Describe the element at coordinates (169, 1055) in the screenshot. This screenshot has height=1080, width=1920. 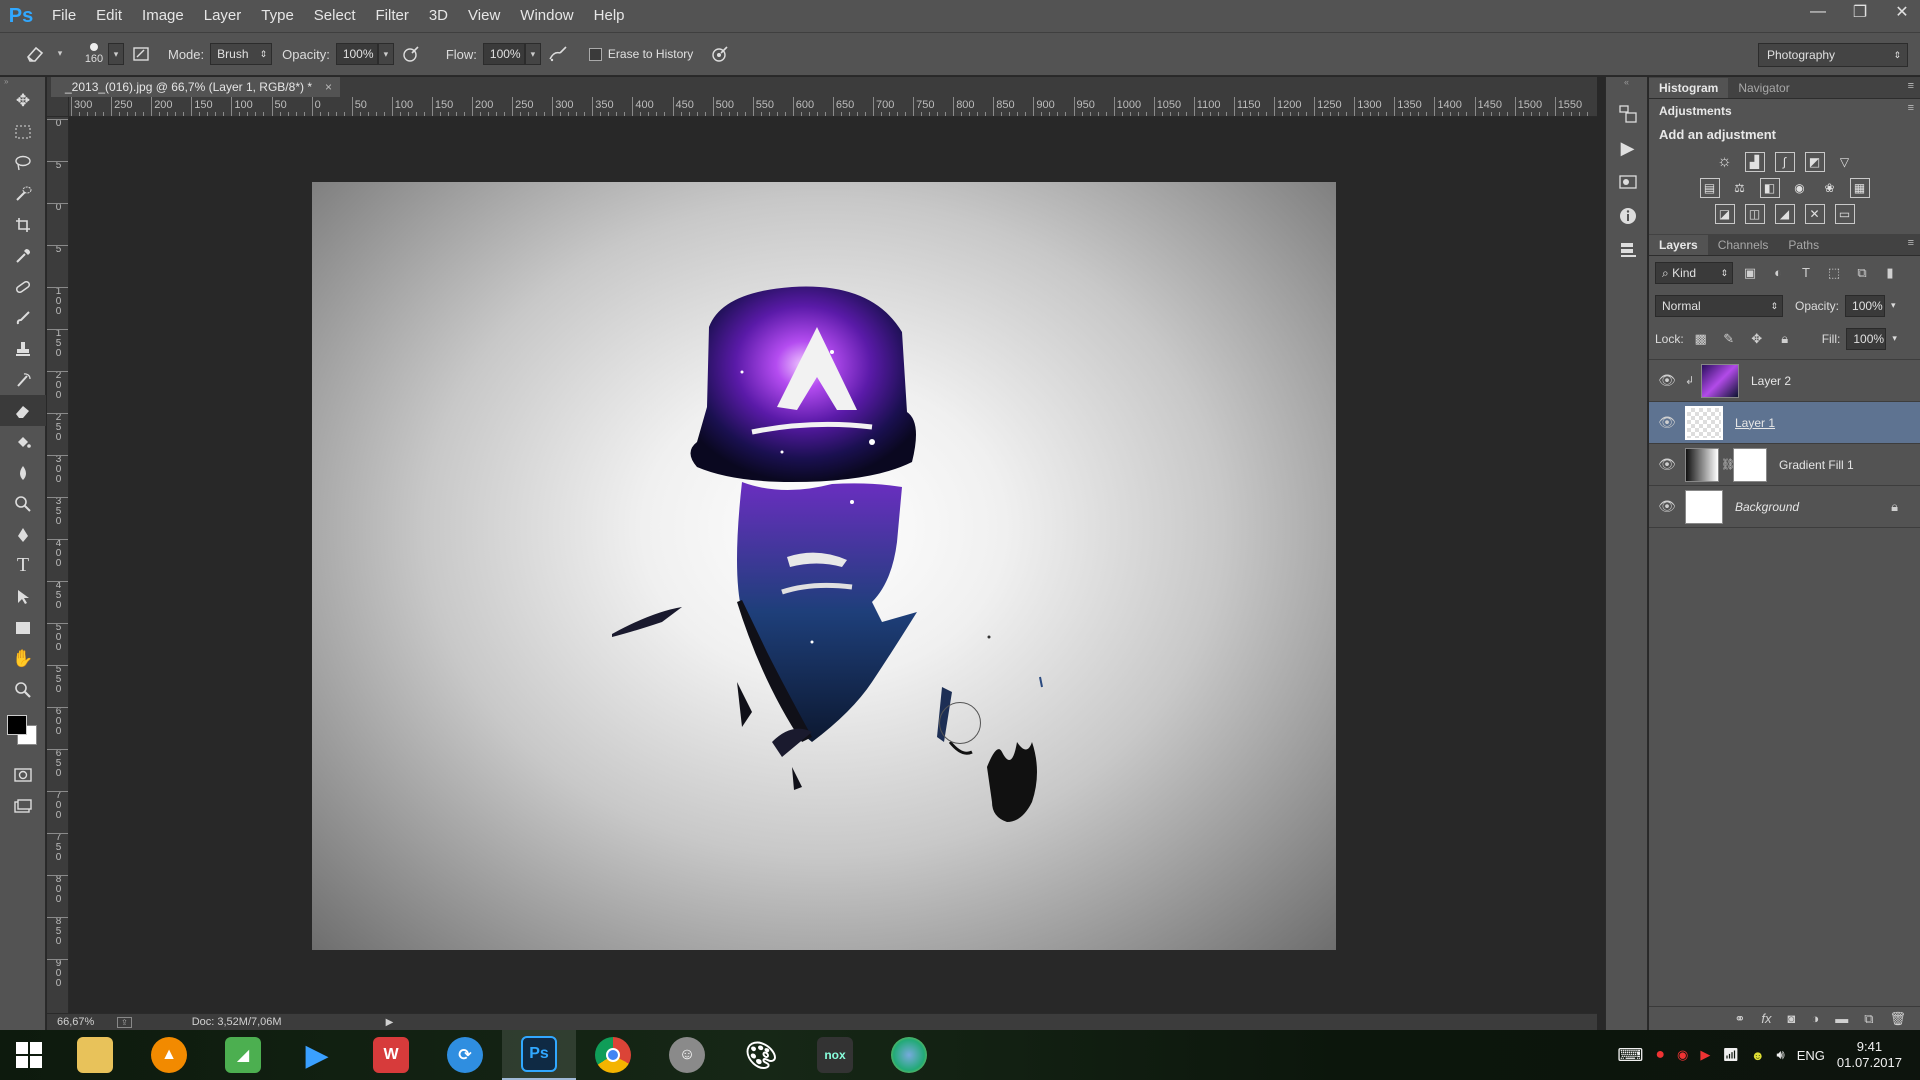
I see `taskbar-avast: ▲` at that location.